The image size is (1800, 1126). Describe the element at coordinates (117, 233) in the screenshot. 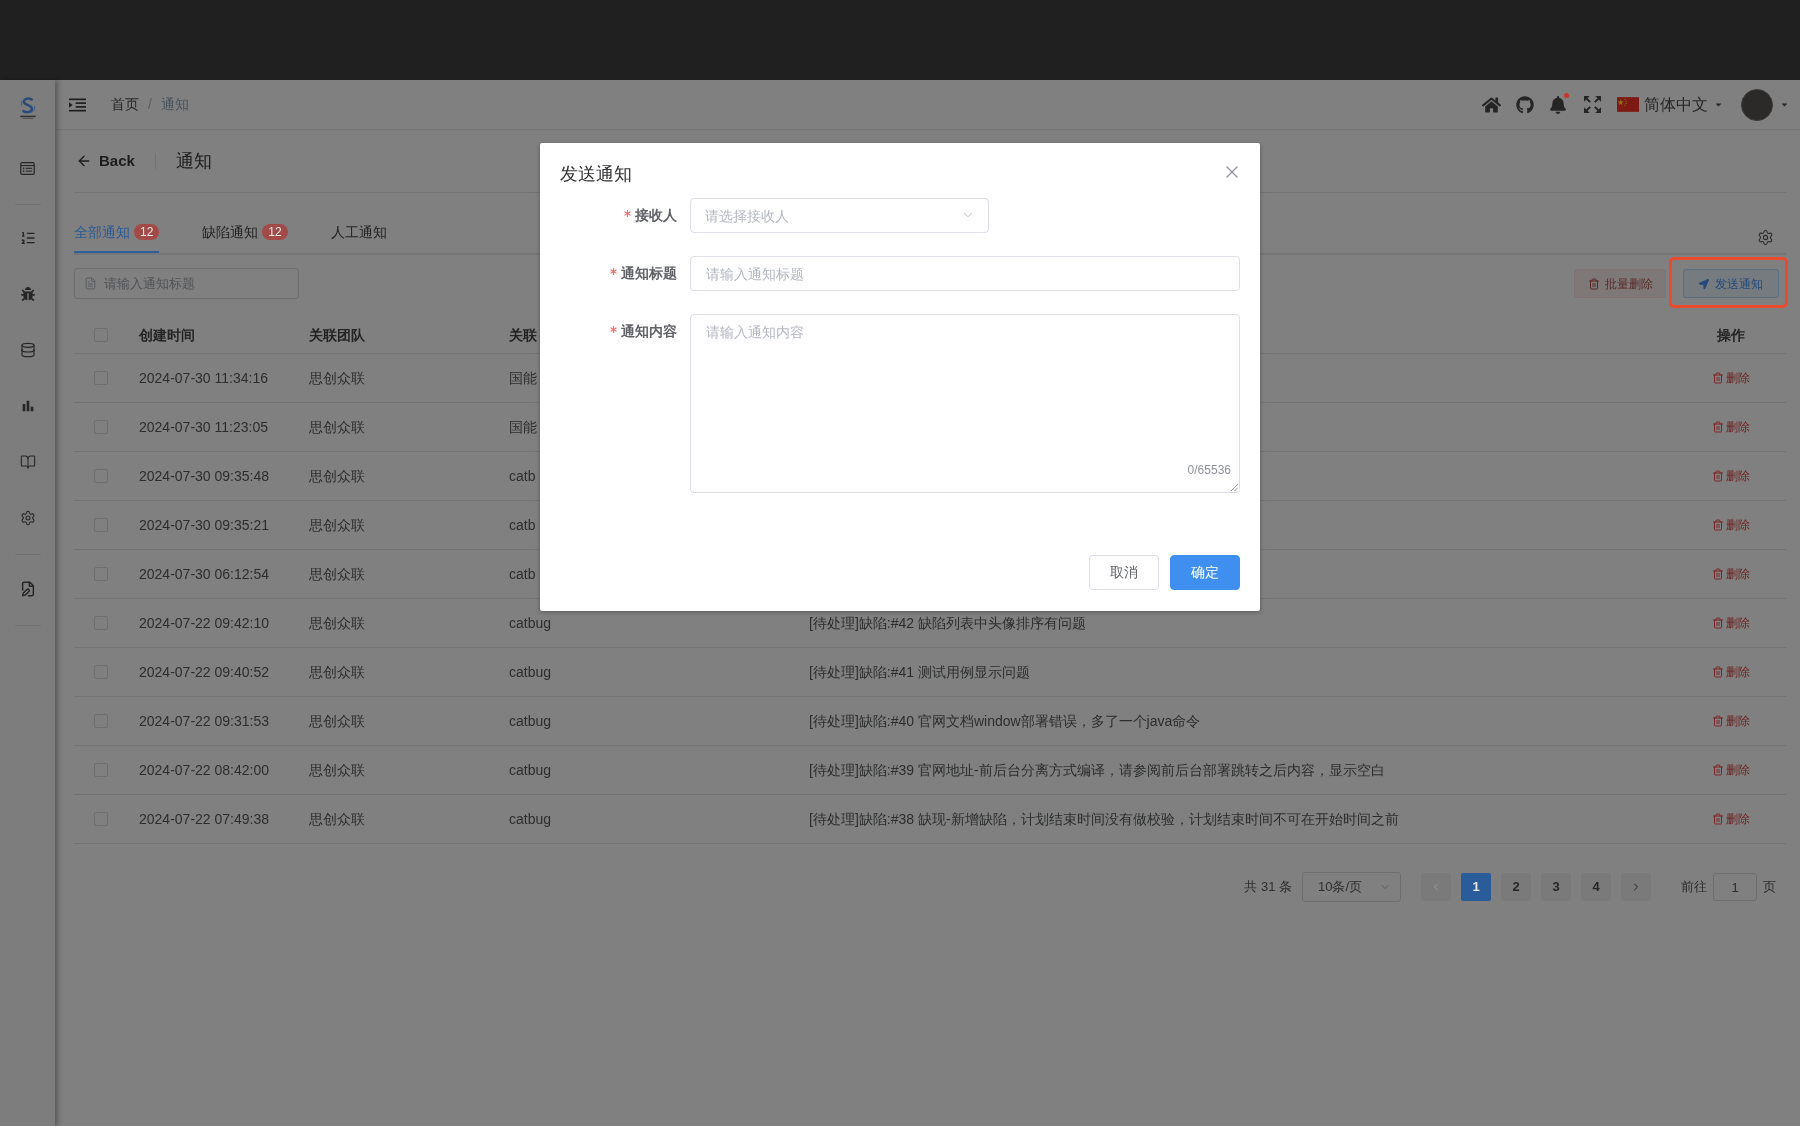

I see `tab: 全部通知 12` at that location.